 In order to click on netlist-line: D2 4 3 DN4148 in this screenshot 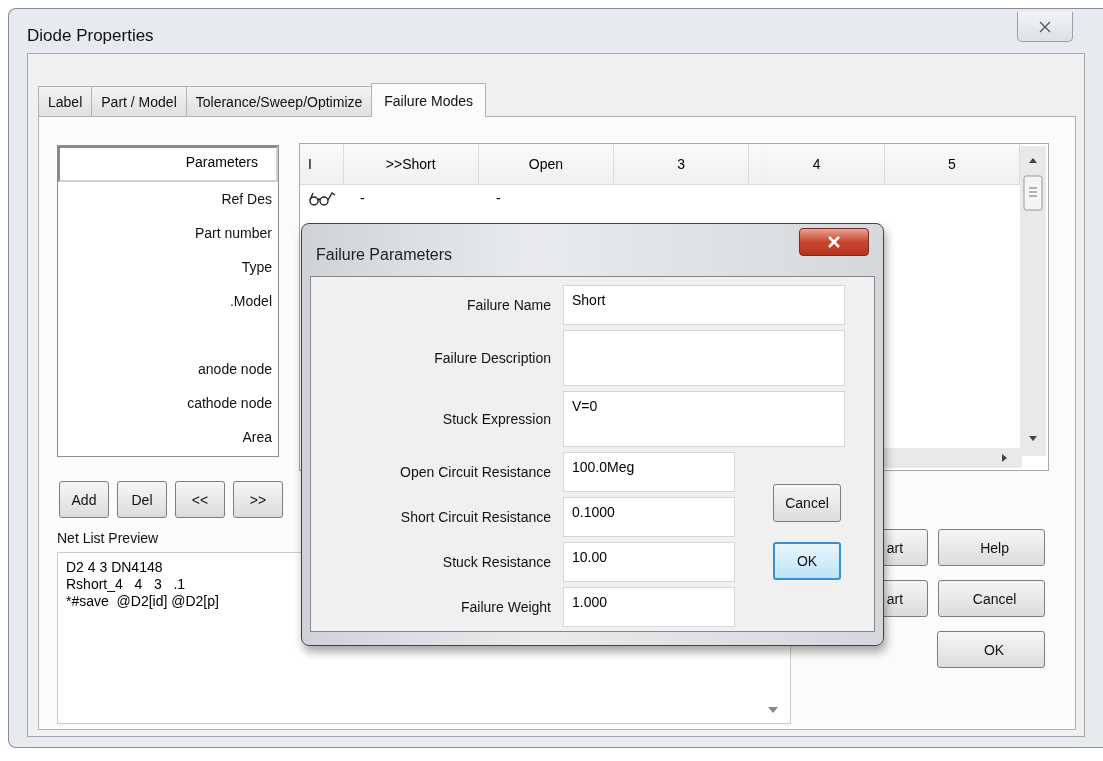, I will do `click(115, 567)`.